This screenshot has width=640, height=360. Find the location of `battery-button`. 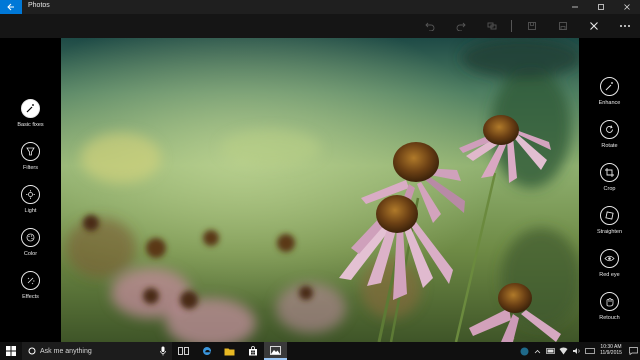

battery-button is located at coordinates (550, 351).